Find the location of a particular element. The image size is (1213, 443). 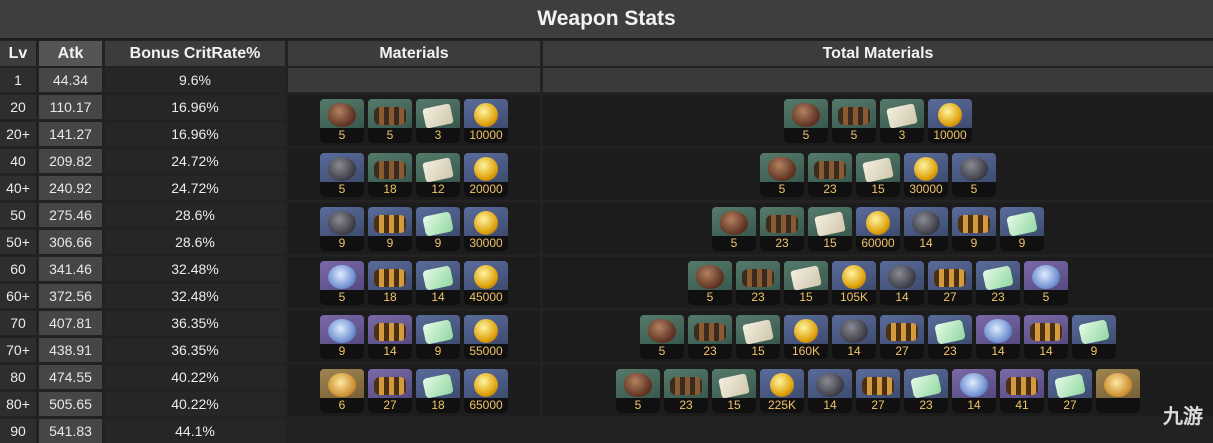

row-lv: 50 is located at coordinates (18, 215).